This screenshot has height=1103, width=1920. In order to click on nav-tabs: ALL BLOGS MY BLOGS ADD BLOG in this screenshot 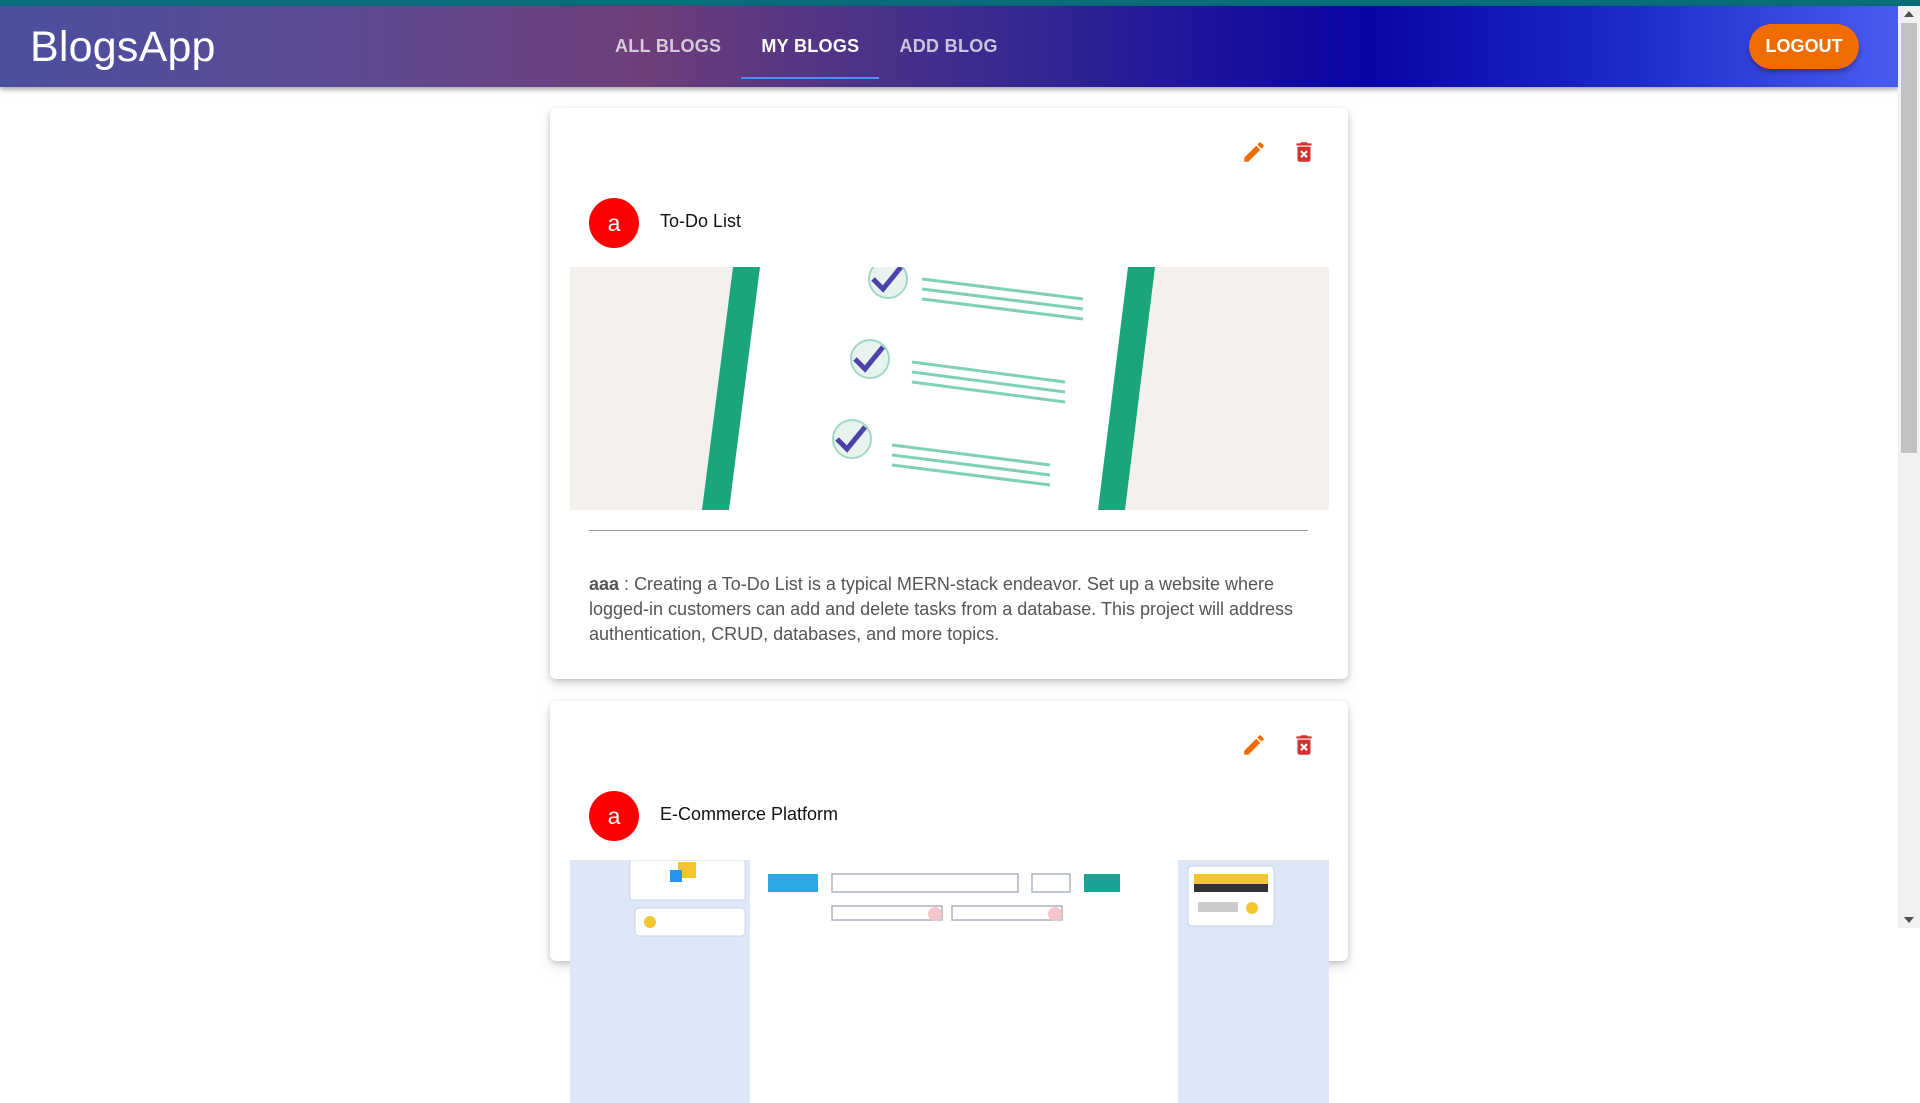, I will do `click(806, 46)`.